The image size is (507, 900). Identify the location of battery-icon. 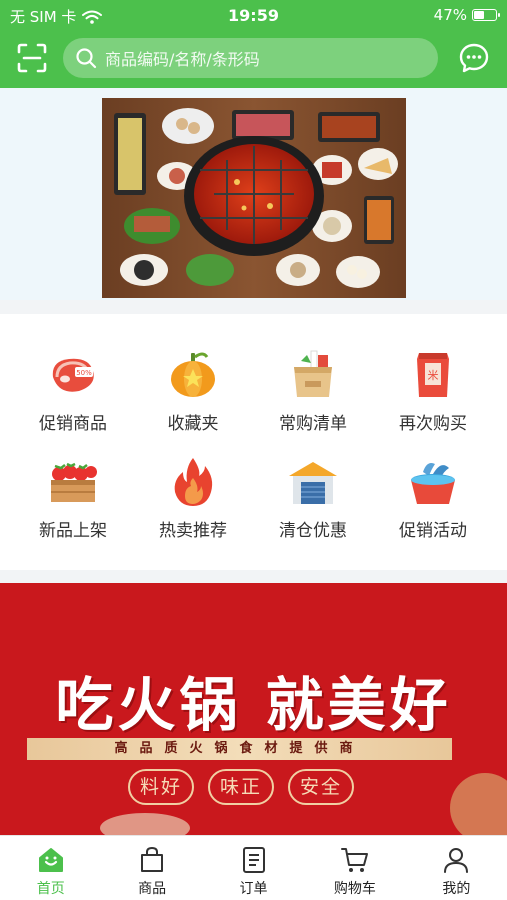
(486, 15).